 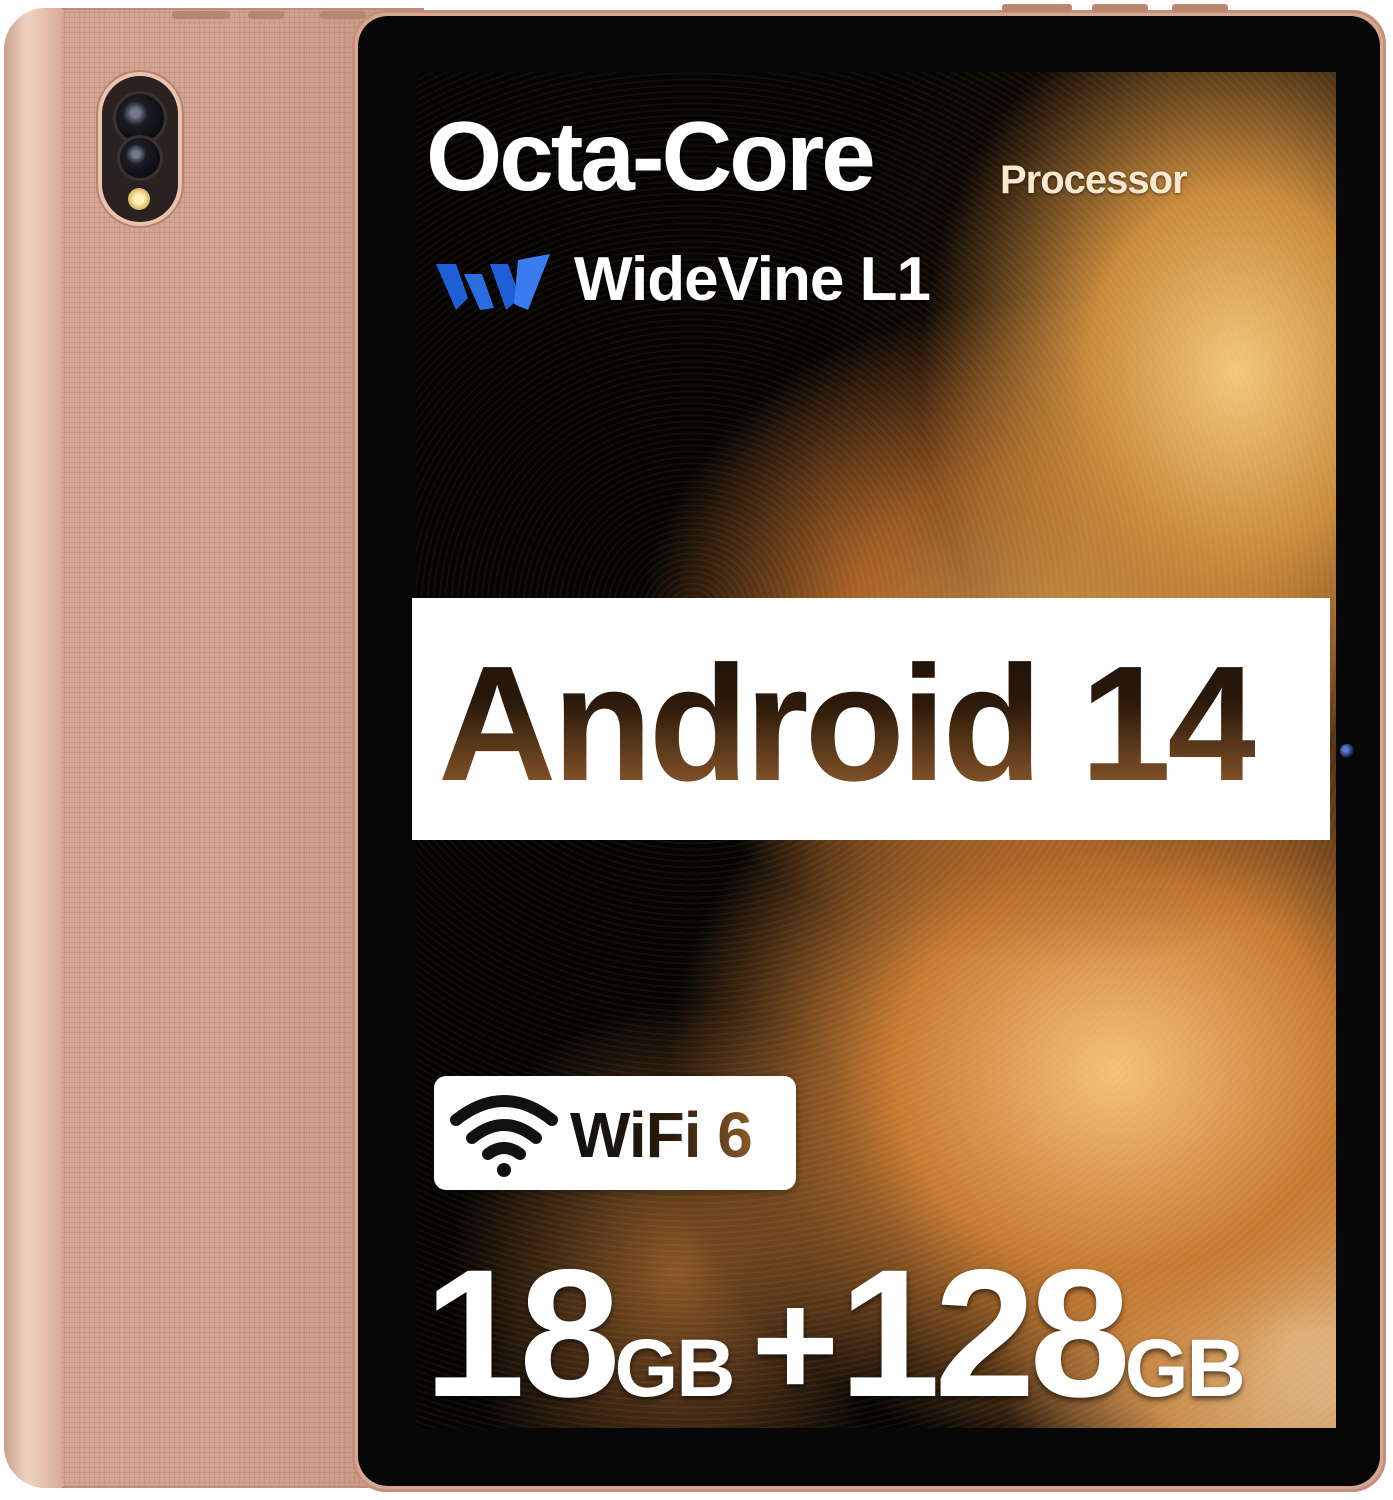 What do you see at coordinates (1185, 1368) in the screenshot?
I see `storage-unit: GB` at bounding box center [1185, 1368].